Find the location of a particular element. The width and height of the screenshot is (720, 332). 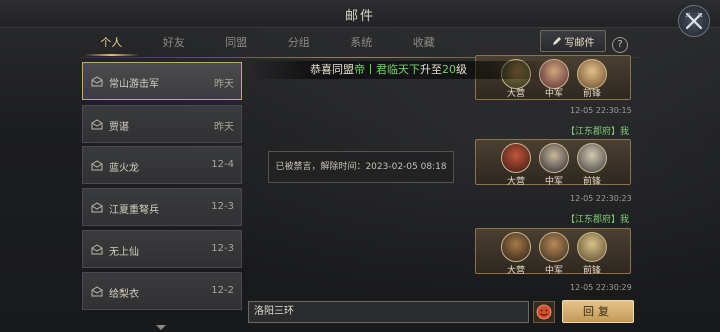

mail-tabs: 个人 好友 同盟 分组 系统 收藏 is located at coordinates (267, 44).